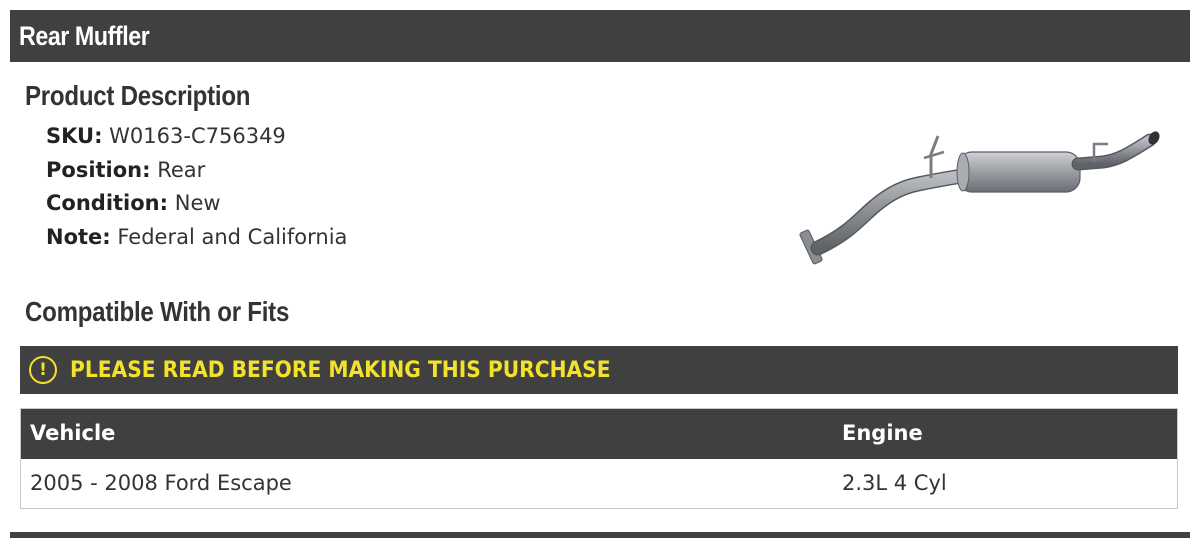 The image size is (1200, 547). Describe the element at coordinates (107, 203) in the screenshot. I see `spec-label: Condition:` at that location.